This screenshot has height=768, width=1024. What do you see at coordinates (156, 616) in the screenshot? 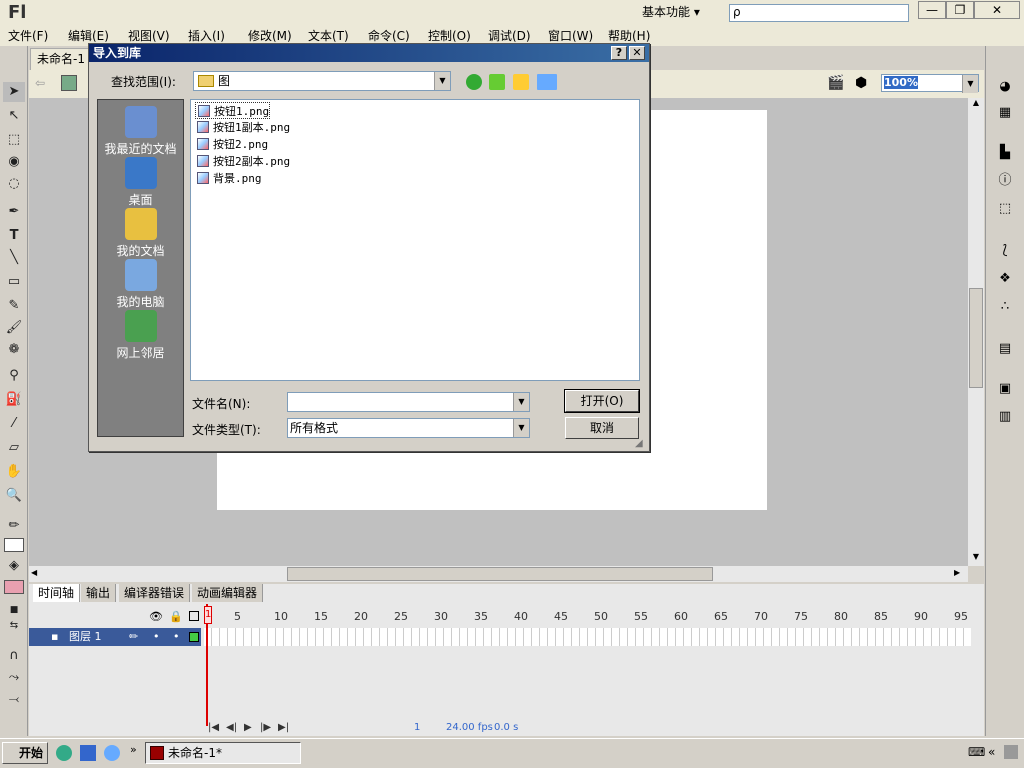
I see `eye-icon: 👁` at bounding box center [156, 616].